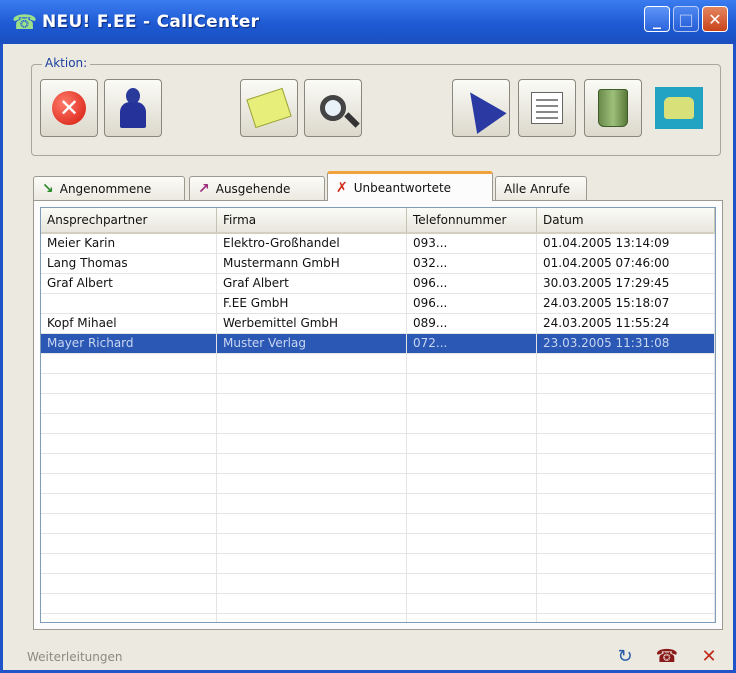 Image resolution: width=736 pixels, height=673 pixels. I want to click on table-row: F.EE GmbH 096... 24.03.2005 15:18:07, so click(378, 304).